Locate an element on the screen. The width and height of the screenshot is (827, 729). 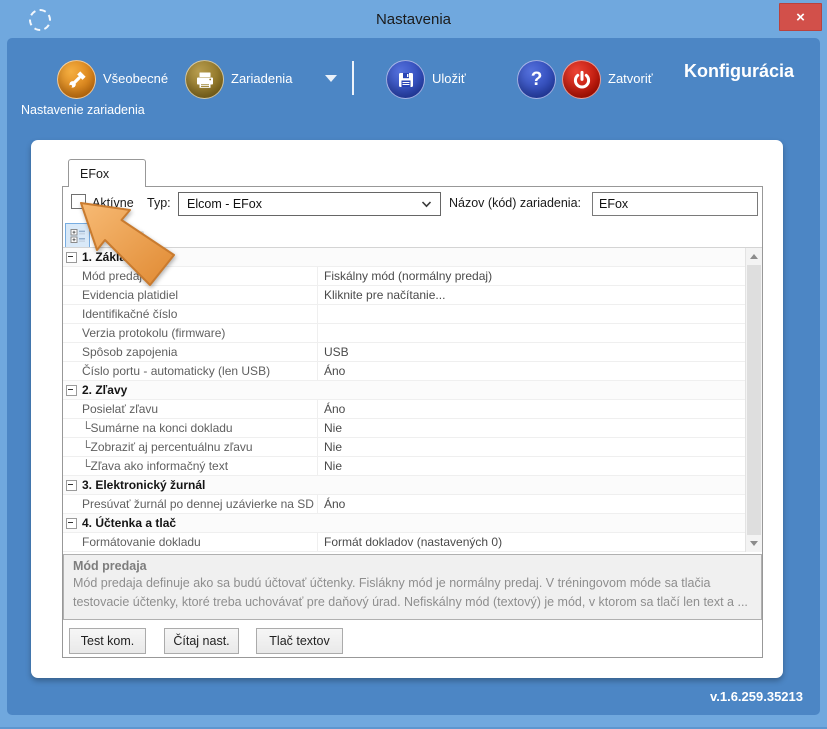
grid-category-row: 4. Účtenka a tlač is located at coordinates (404, 523).